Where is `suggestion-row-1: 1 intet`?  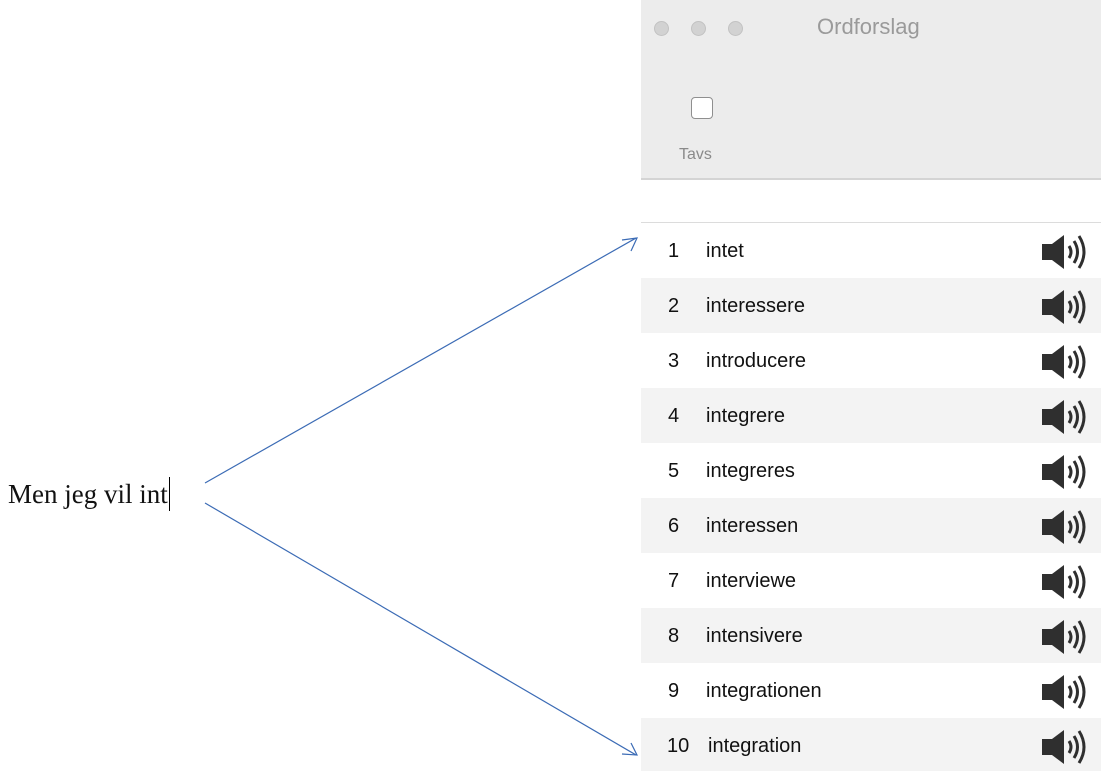 suggestion-row-1: 1 intet is located at coordinates (871, 250).